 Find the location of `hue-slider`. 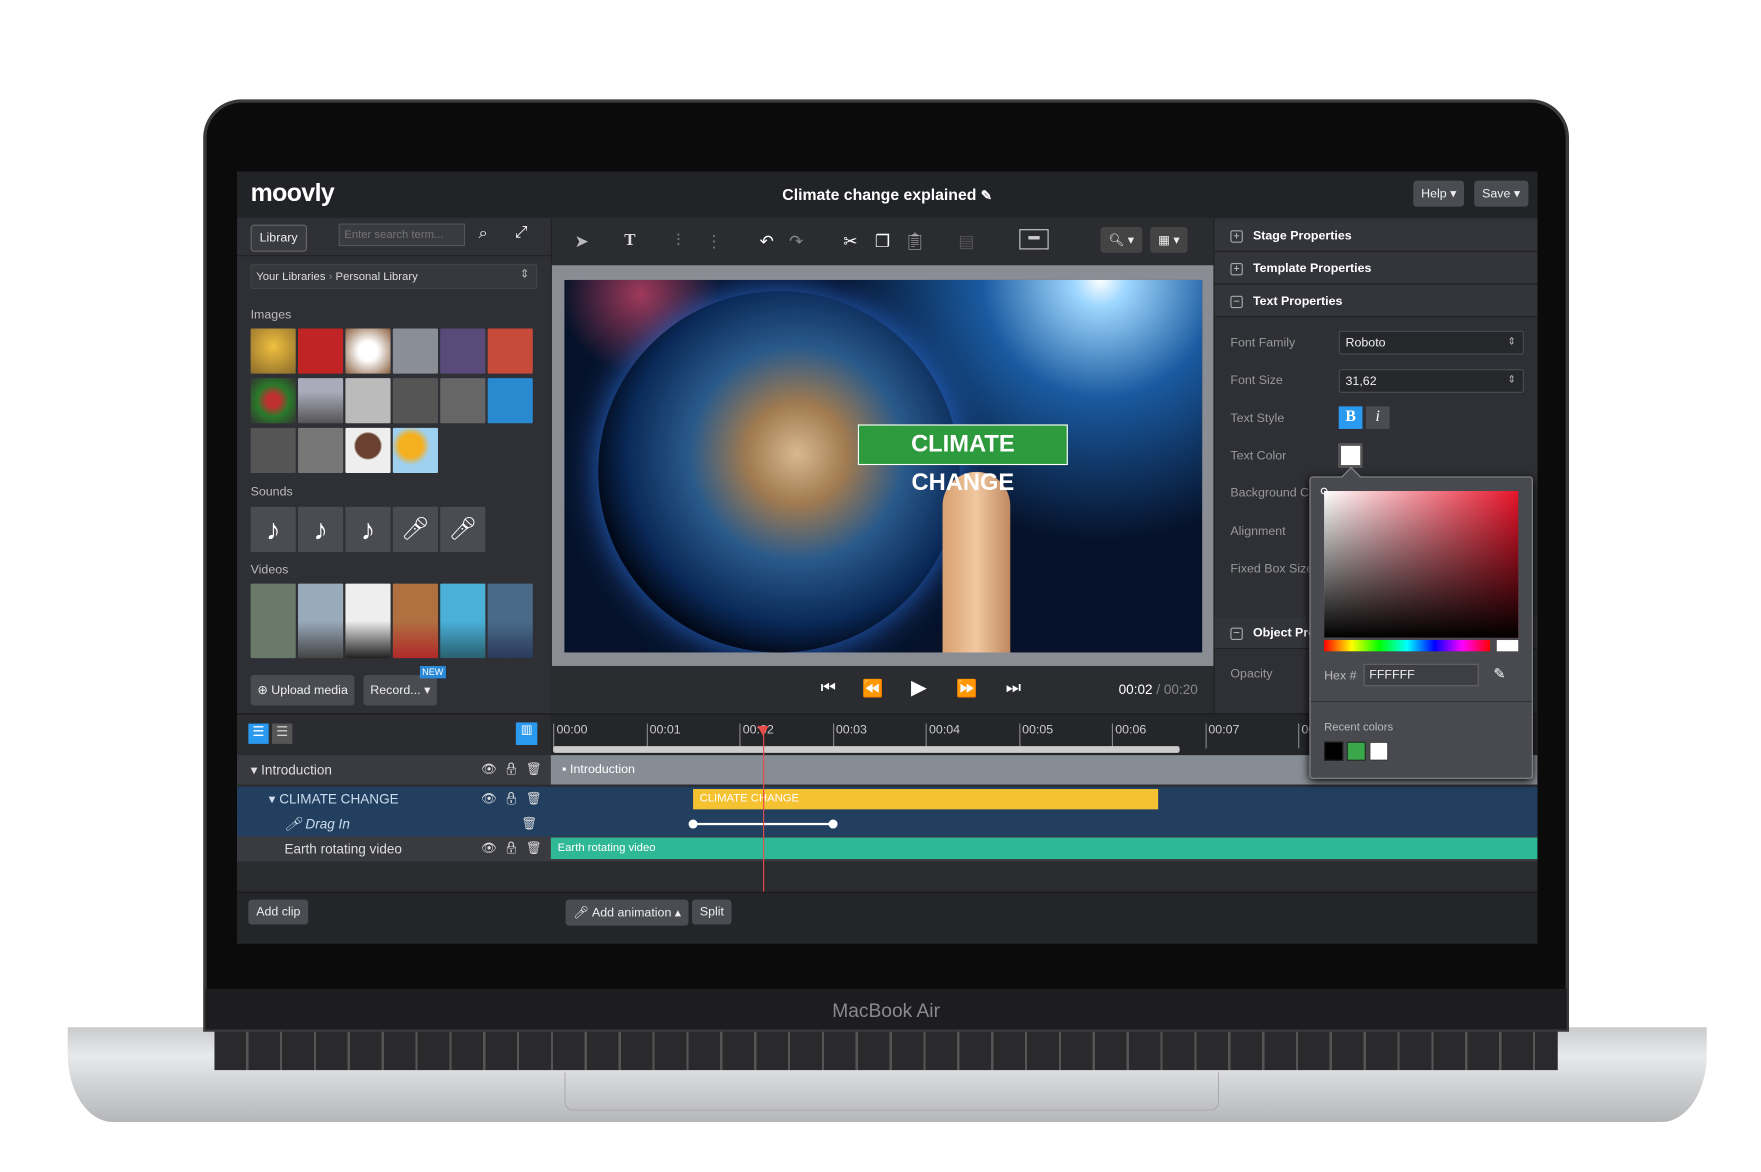

hue-slider is located at coordinates (1407, 646).